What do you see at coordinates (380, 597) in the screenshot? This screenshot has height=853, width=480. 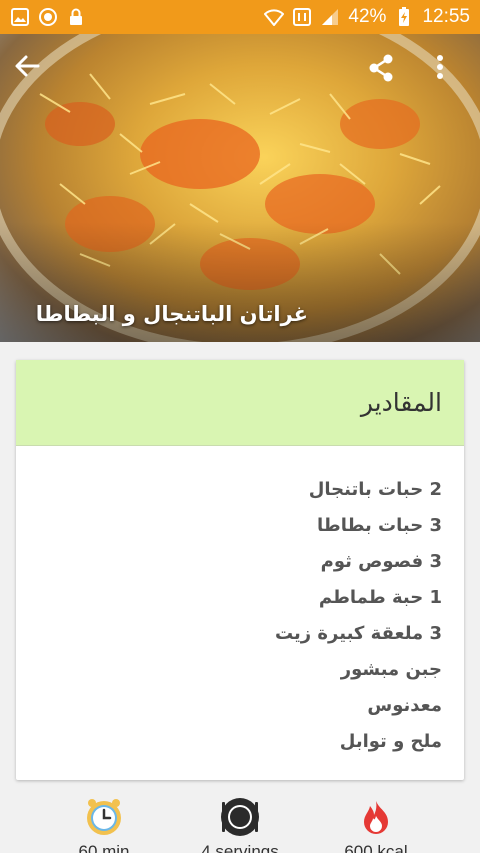 I see `ingredient-item: 1 حبة طماطم` at bounding box center [380, 597].